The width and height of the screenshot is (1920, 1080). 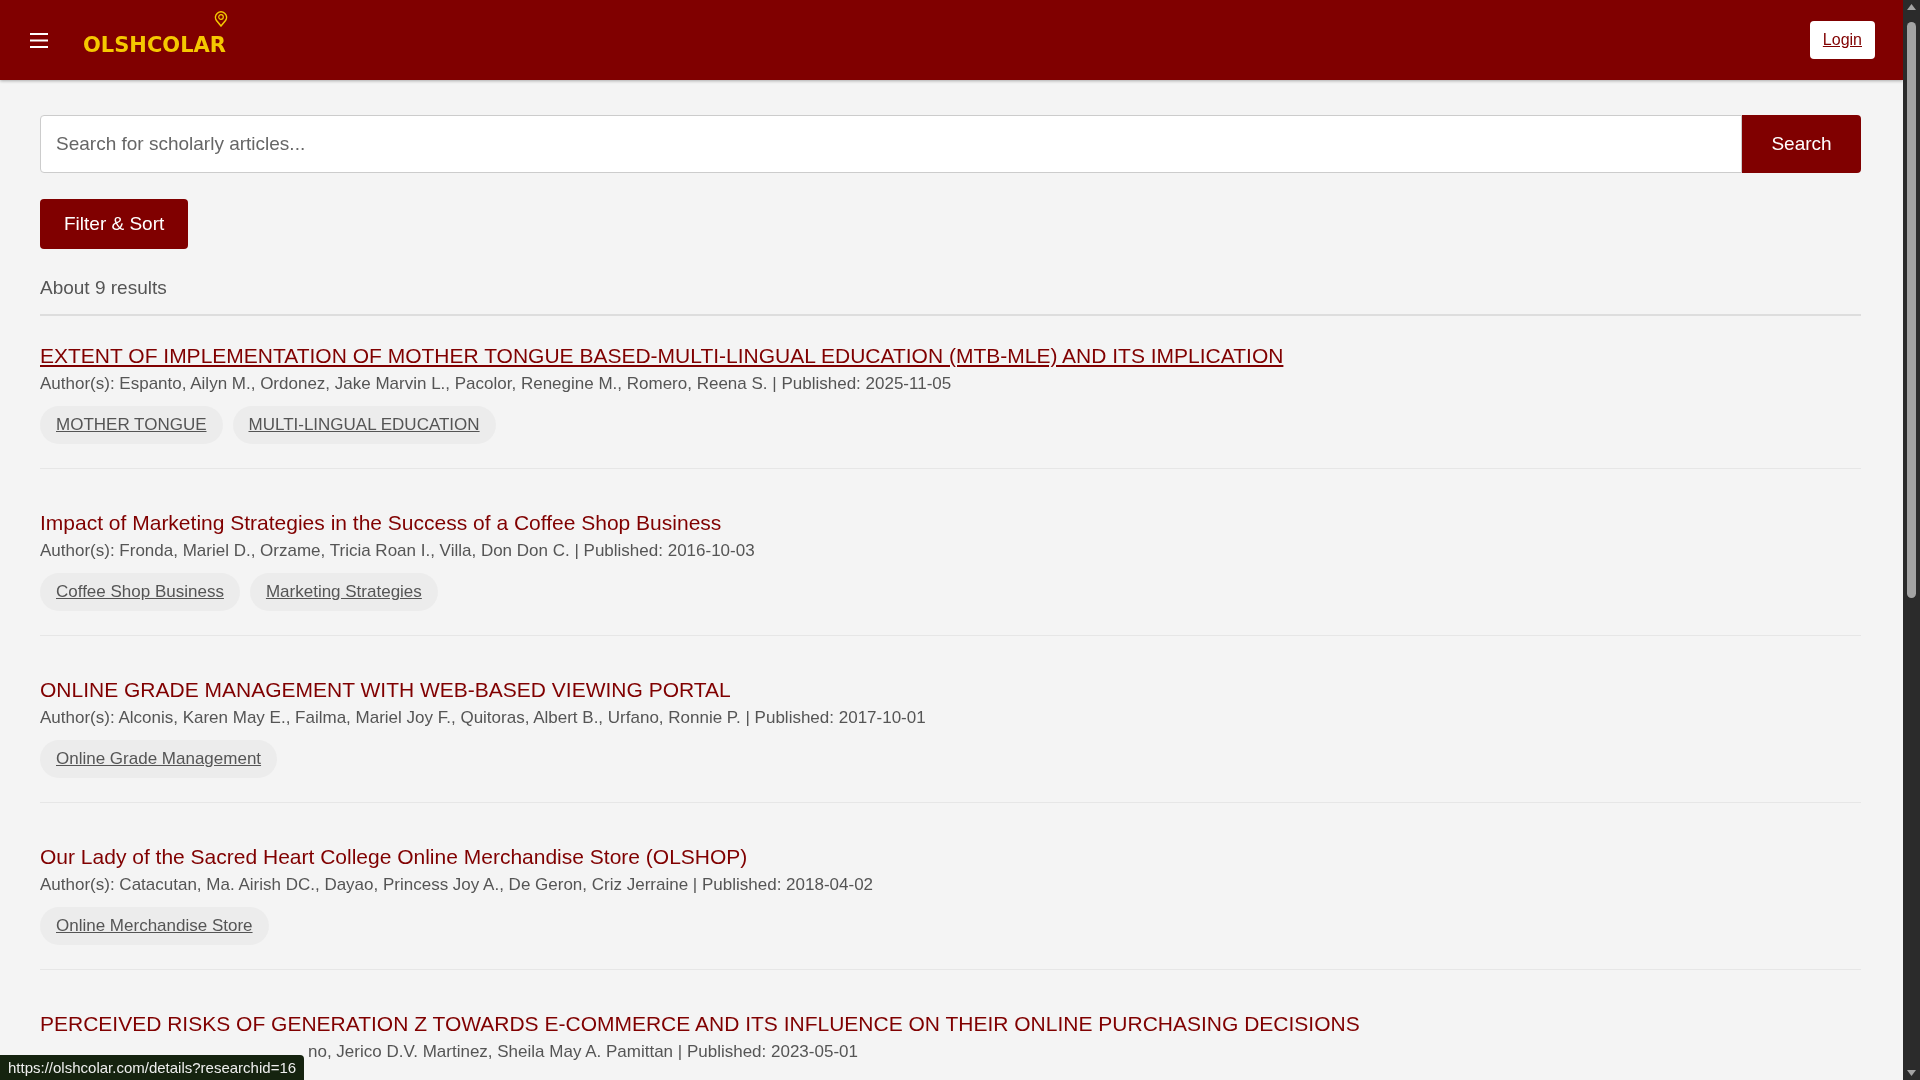 I want to click on result-meta: Author(s): Fronda, Mariel D., Orzame, Tricia Roan I., Villa, Don Don C. | Published: 2016-10-03, so click(x=398, y=551).